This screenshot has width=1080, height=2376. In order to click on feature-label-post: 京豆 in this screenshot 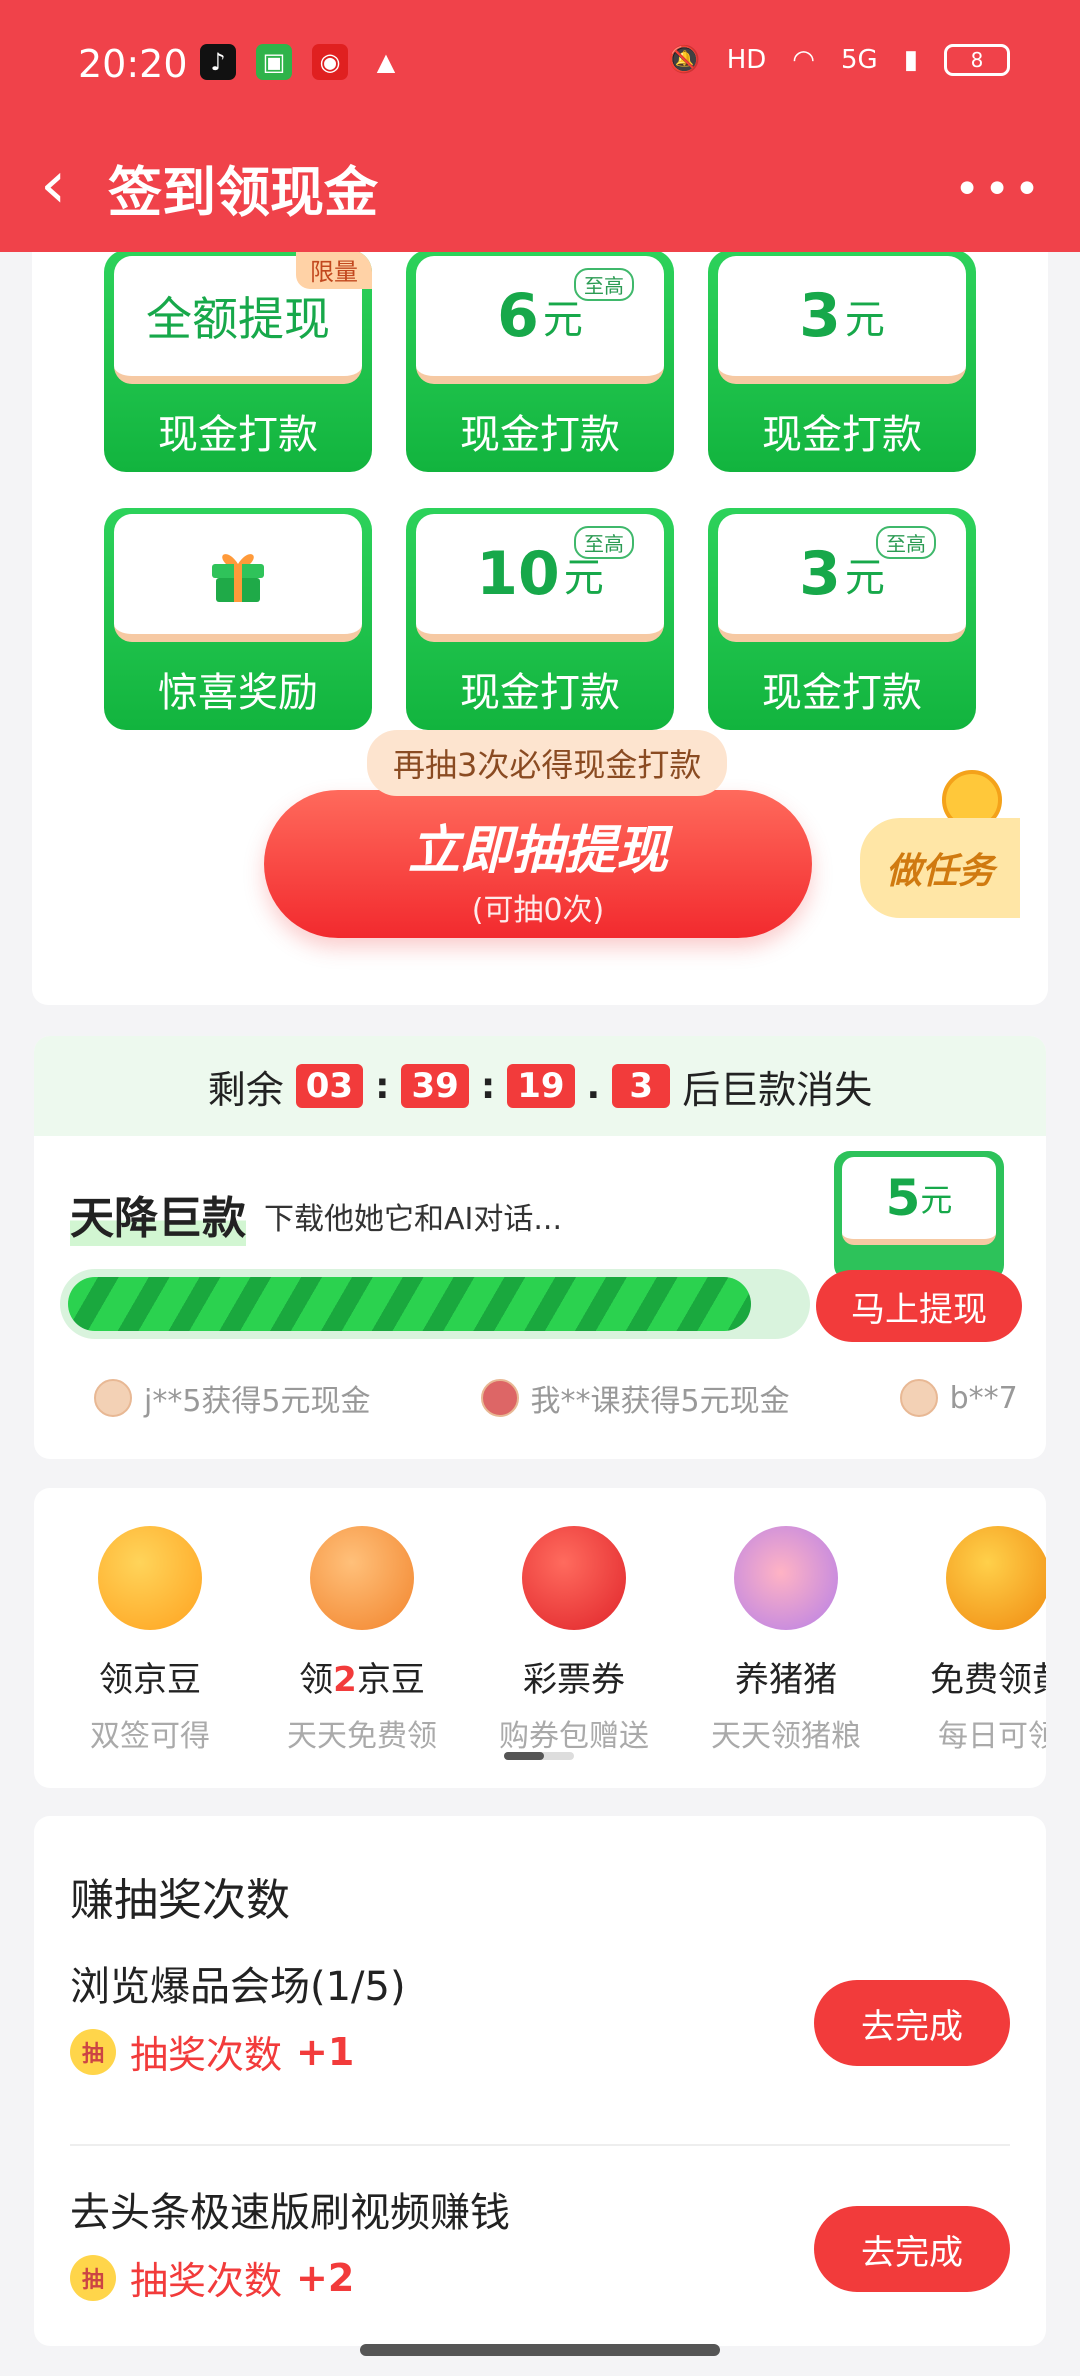, I will do `click(390, 1680)`.